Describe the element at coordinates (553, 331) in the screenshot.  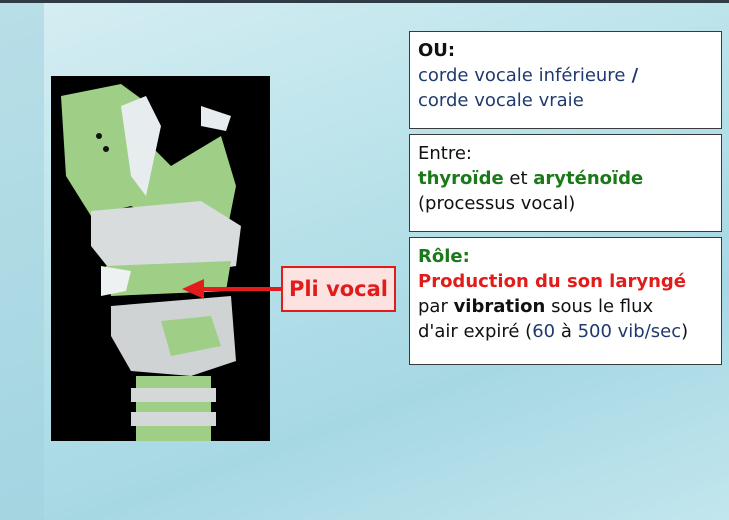
I see `box3-line3: d'air expiré (60 à 500 vib/sec)` at that location.